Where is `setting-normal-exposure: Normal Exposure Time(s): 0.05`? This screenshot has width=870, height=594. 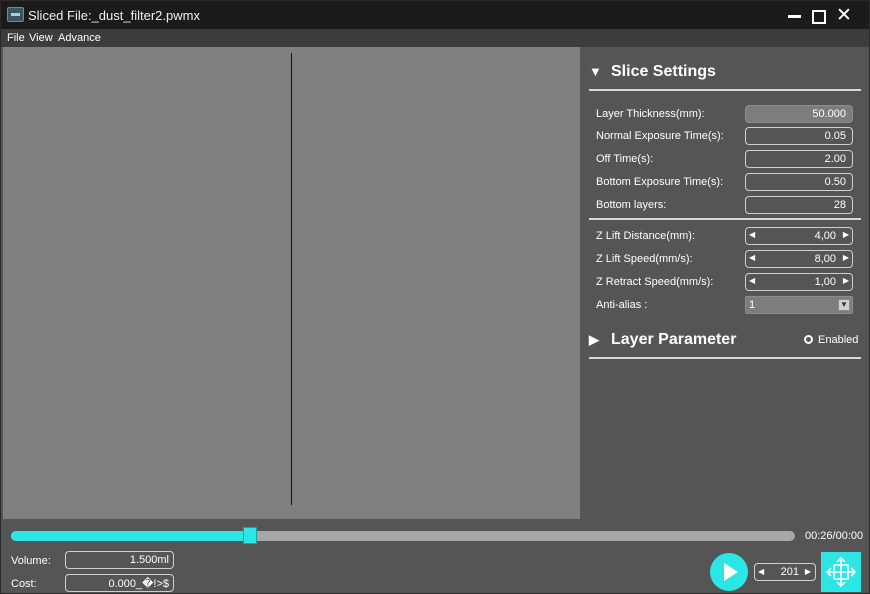 setting-normal-exposure: Normal Exposure Time(s): 0.05 is located at coordinates (725, 136).